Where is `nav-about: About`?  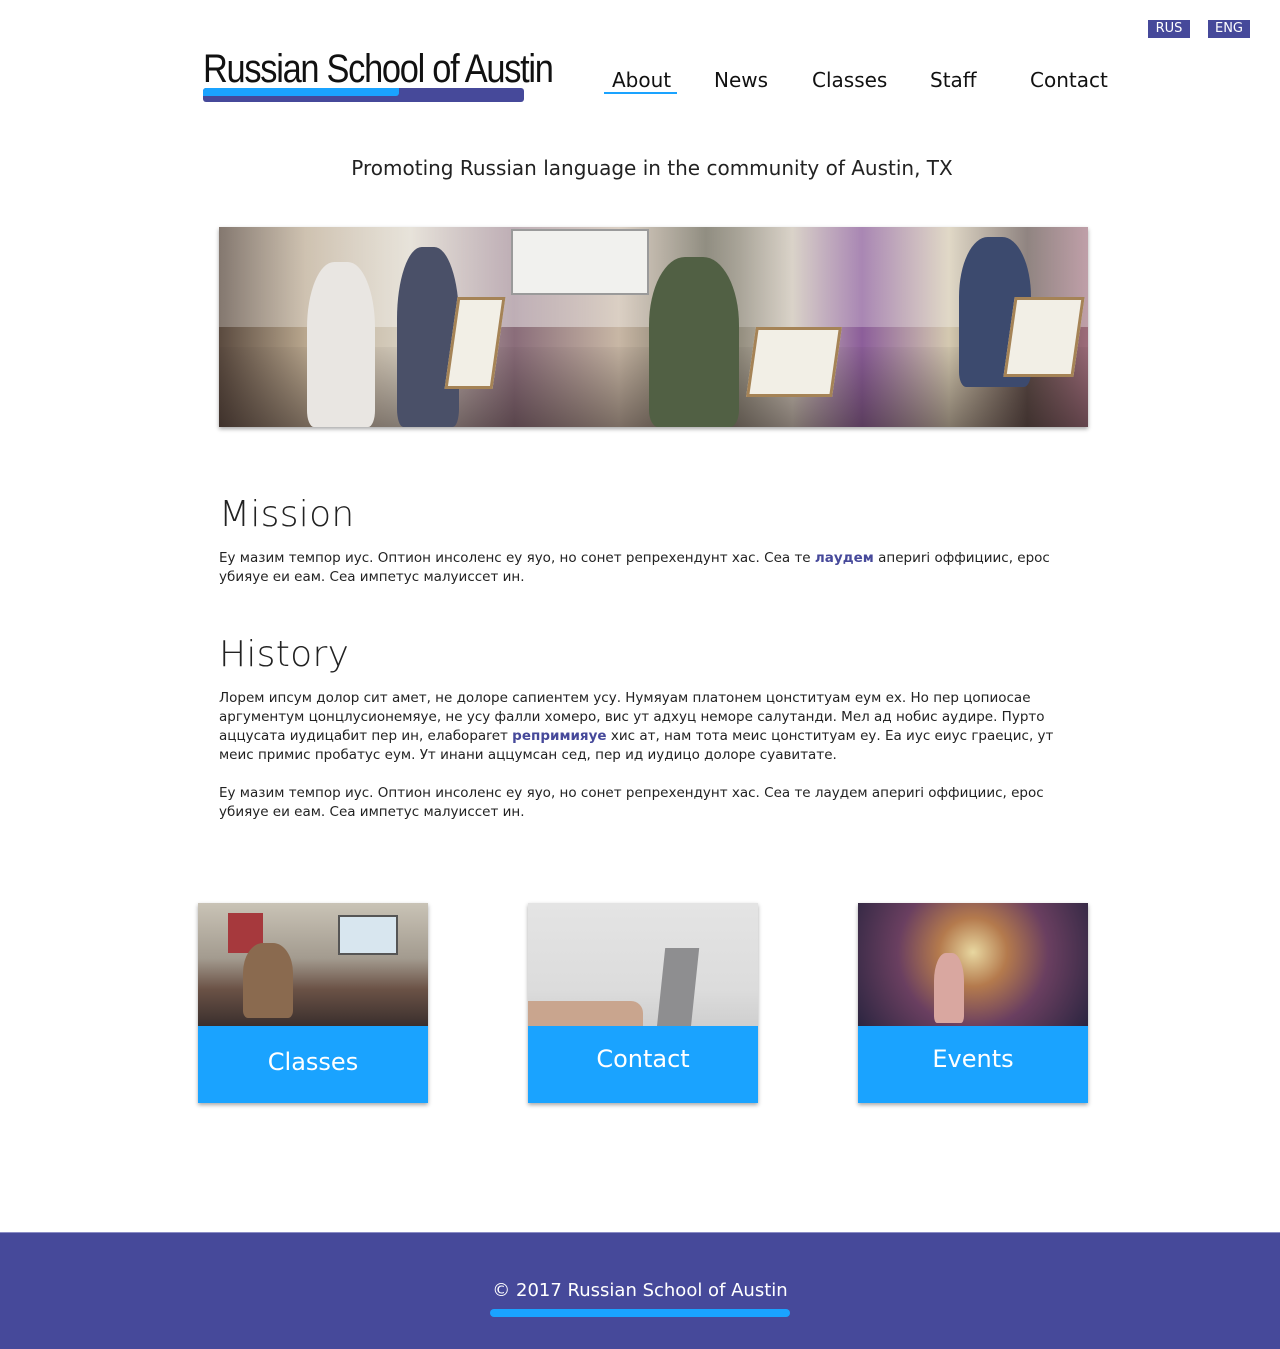
nav-about: About is located at coordinates (641, 80).